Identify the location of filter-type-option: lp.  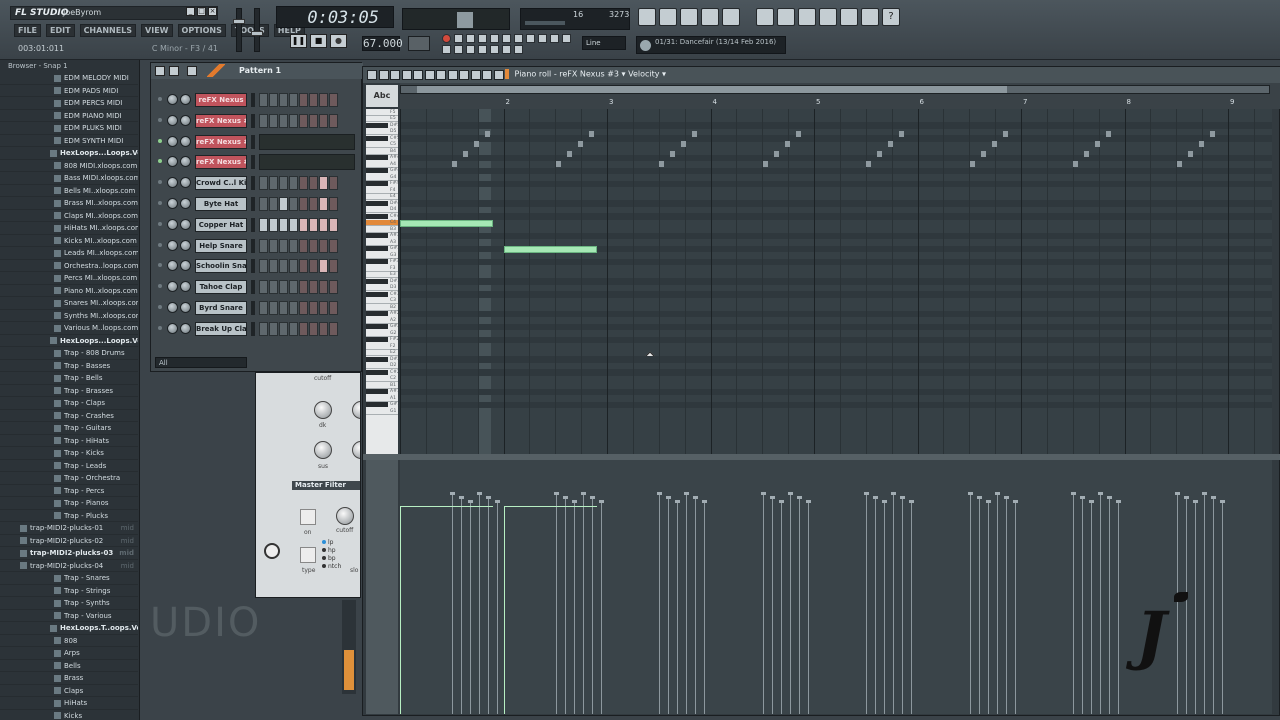
(327, 542).